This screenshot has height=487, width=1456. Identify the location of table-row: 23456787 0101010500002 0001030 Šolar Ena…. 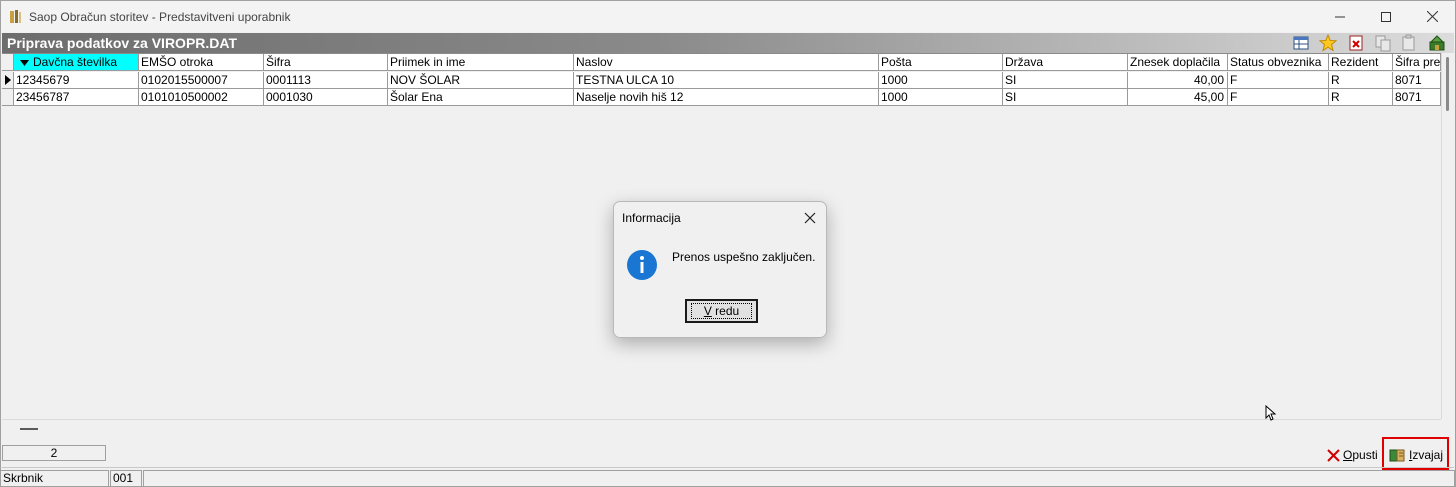
(721, 97).